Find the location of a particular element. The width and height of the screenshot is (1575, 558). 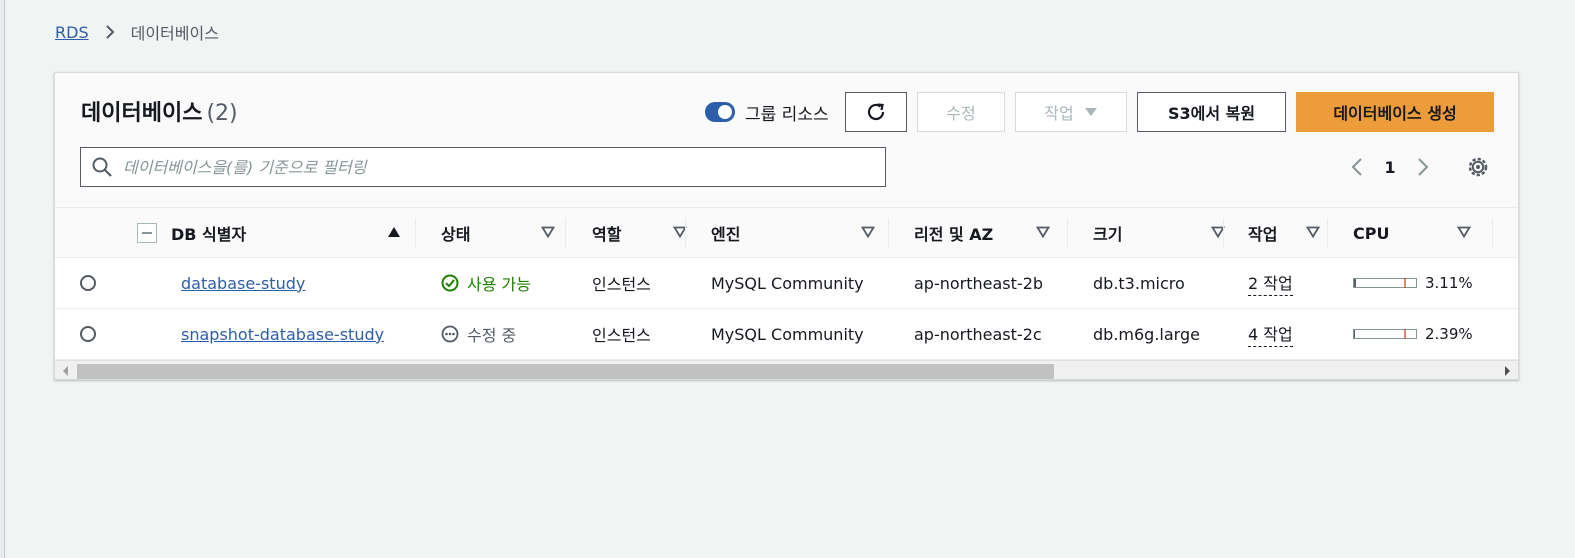

restore-from-s3-button: S3에서 복원 is located at coordinates (1211, 112).